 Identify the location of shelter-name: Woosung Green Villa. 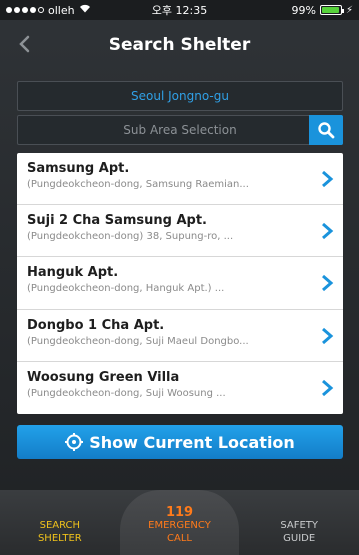
(103, 377).